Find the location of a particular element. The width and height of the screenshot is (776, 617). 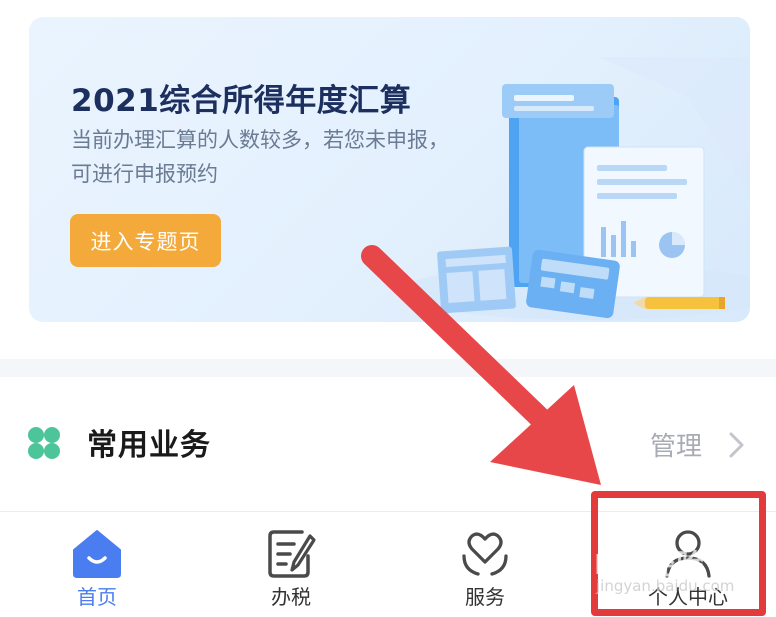

clover-icon is located at coordinates (44, 443).